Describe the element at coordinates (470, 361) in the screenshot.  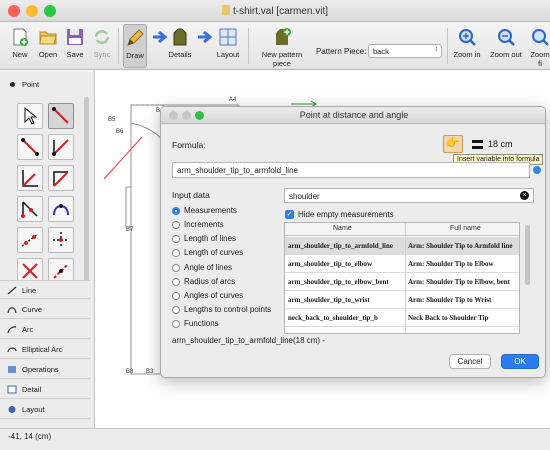
I see `cancel-button: Cancel` at that location.